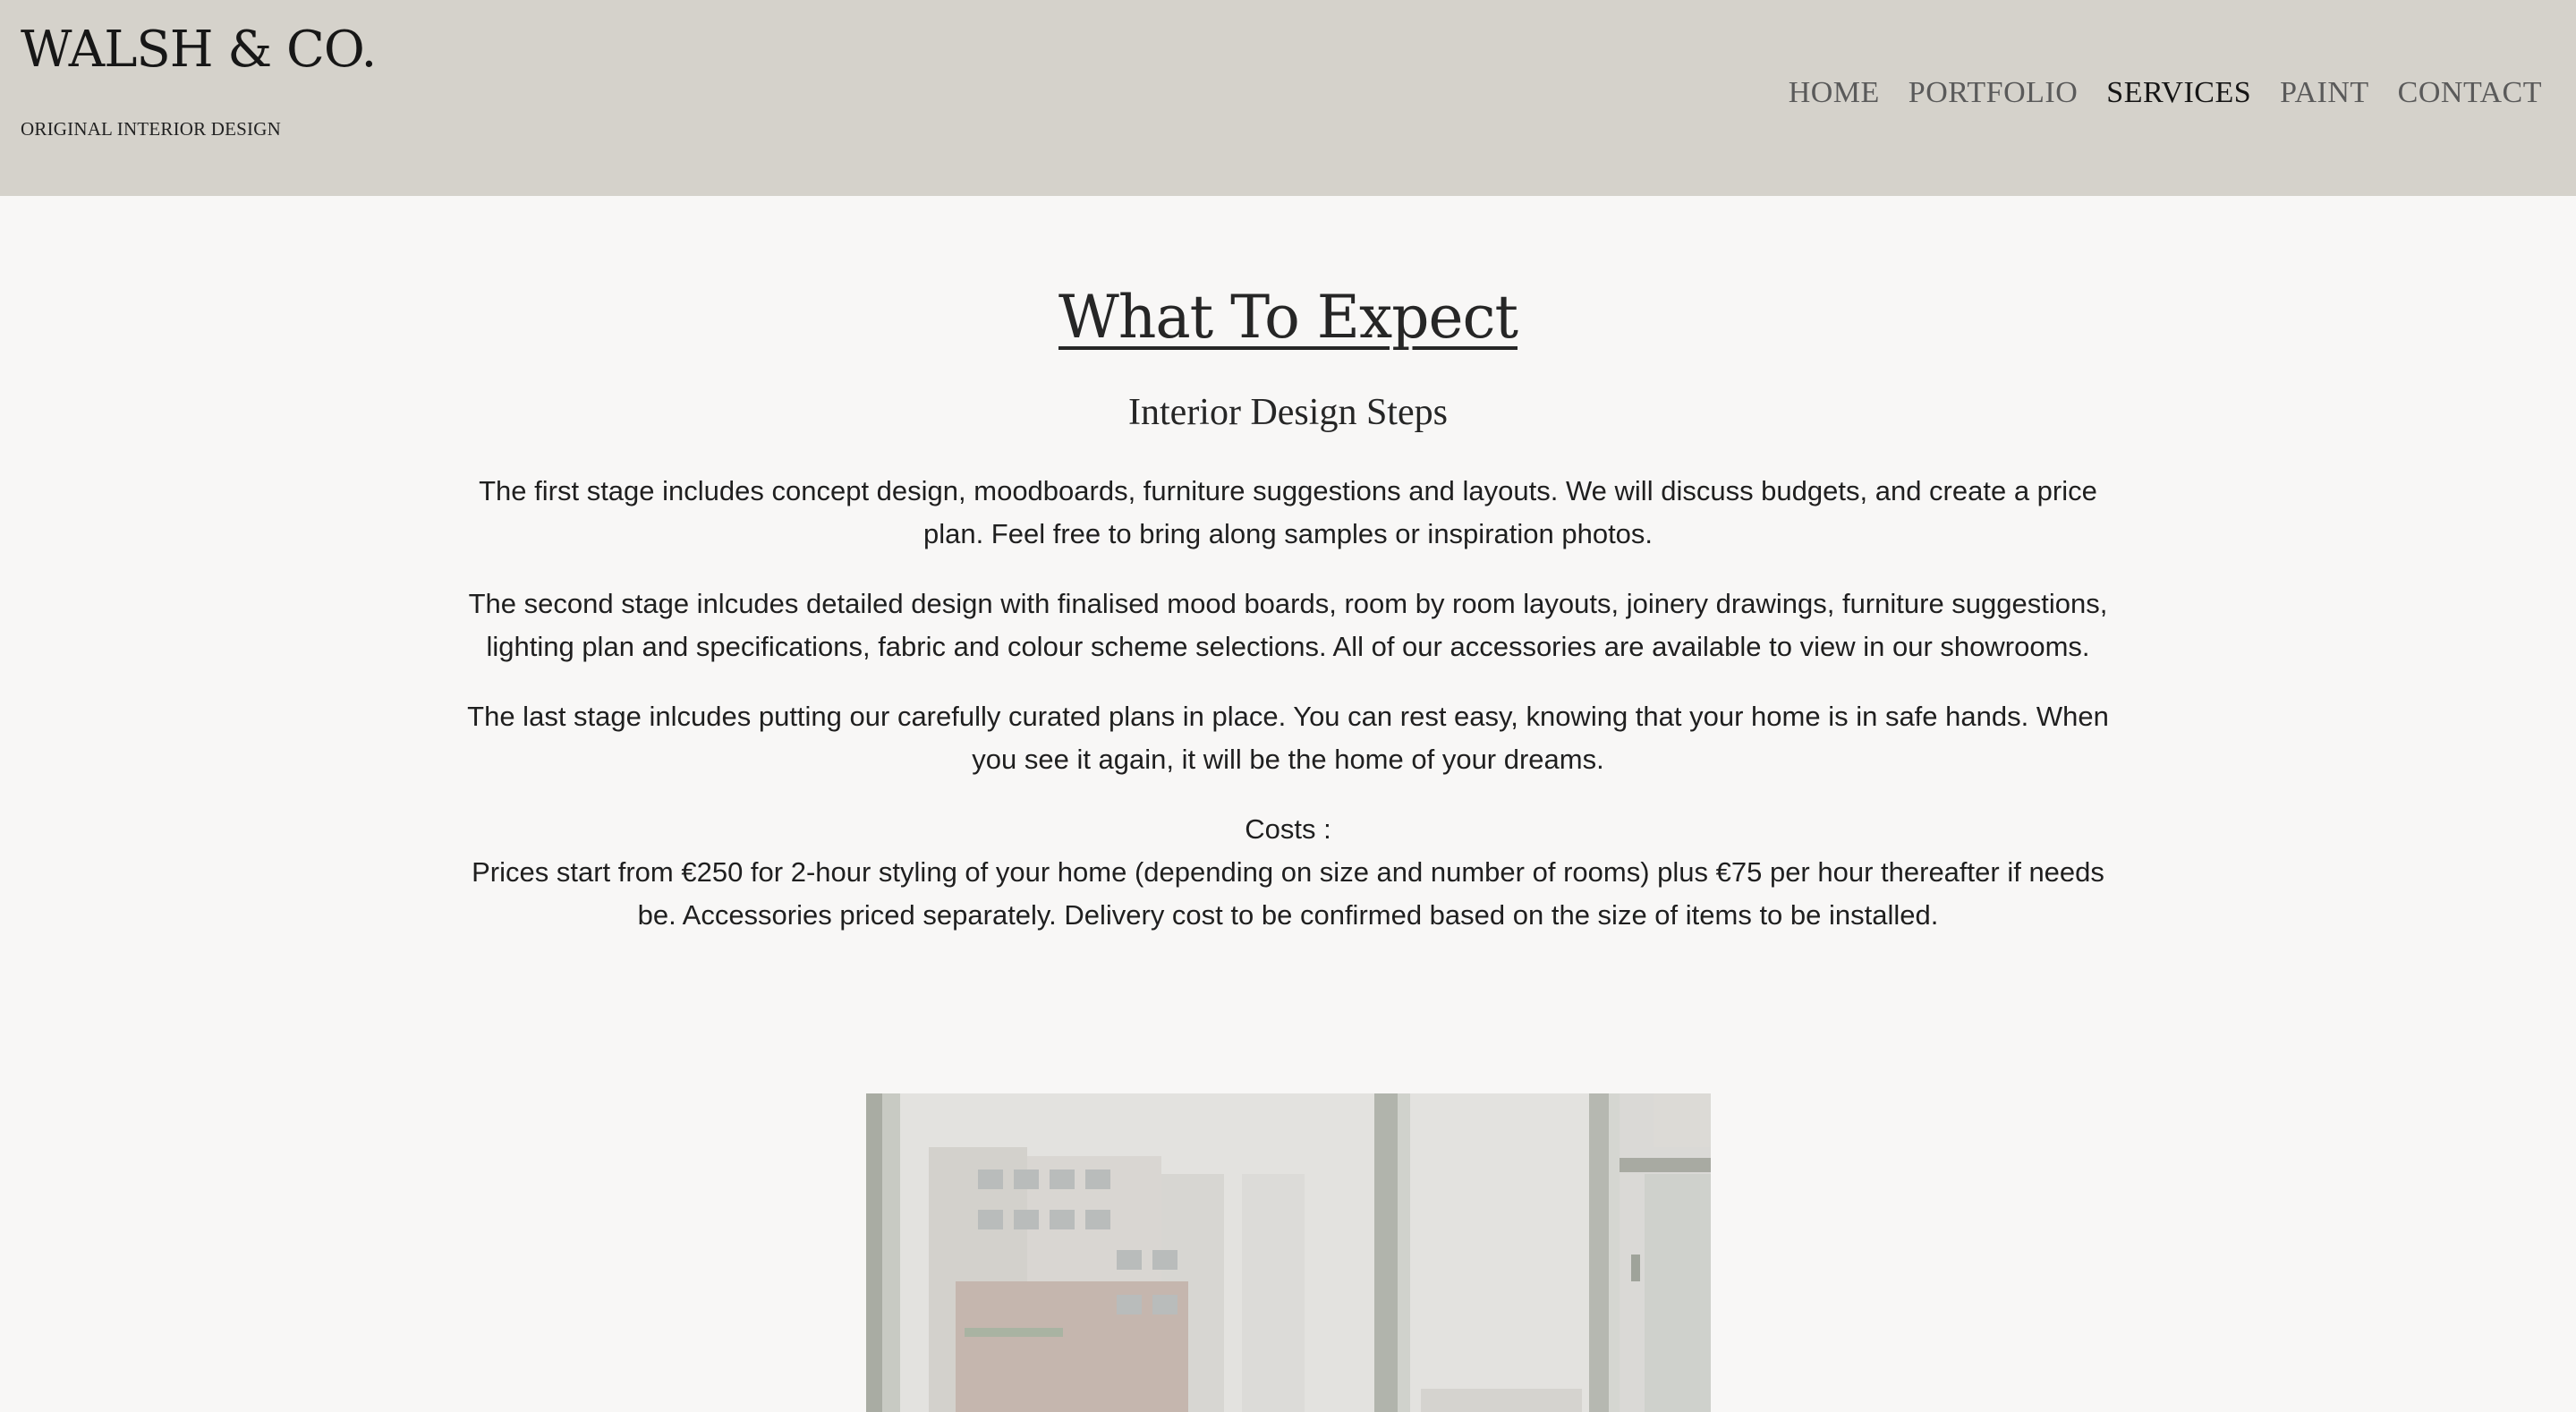 This screenshot has height=1412, width=2576. I want to click on brand-title: WALSH & CO., so click(199, 50).